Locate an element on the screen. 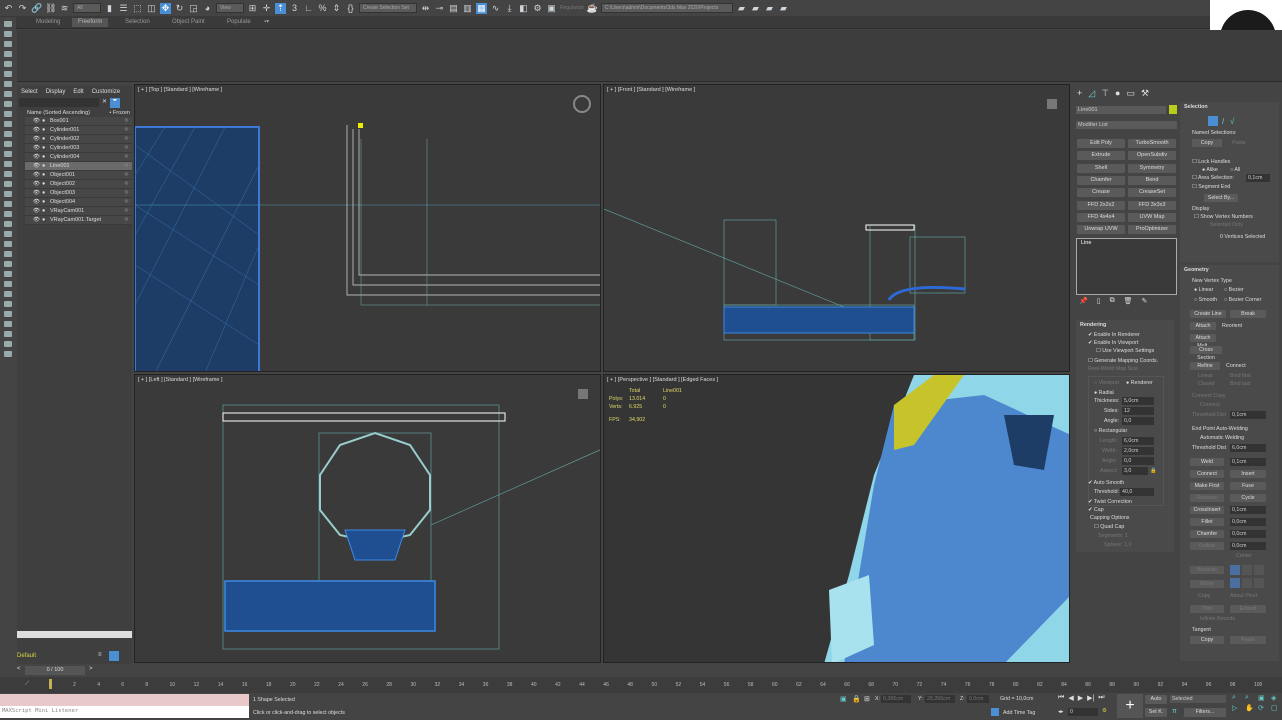 Image resolution: width=1282 pixels, height=720 pixels. show-vertex-numbers-checkbox: ☐ Show Vertex Numbers is located at coordinates (1223, 217).